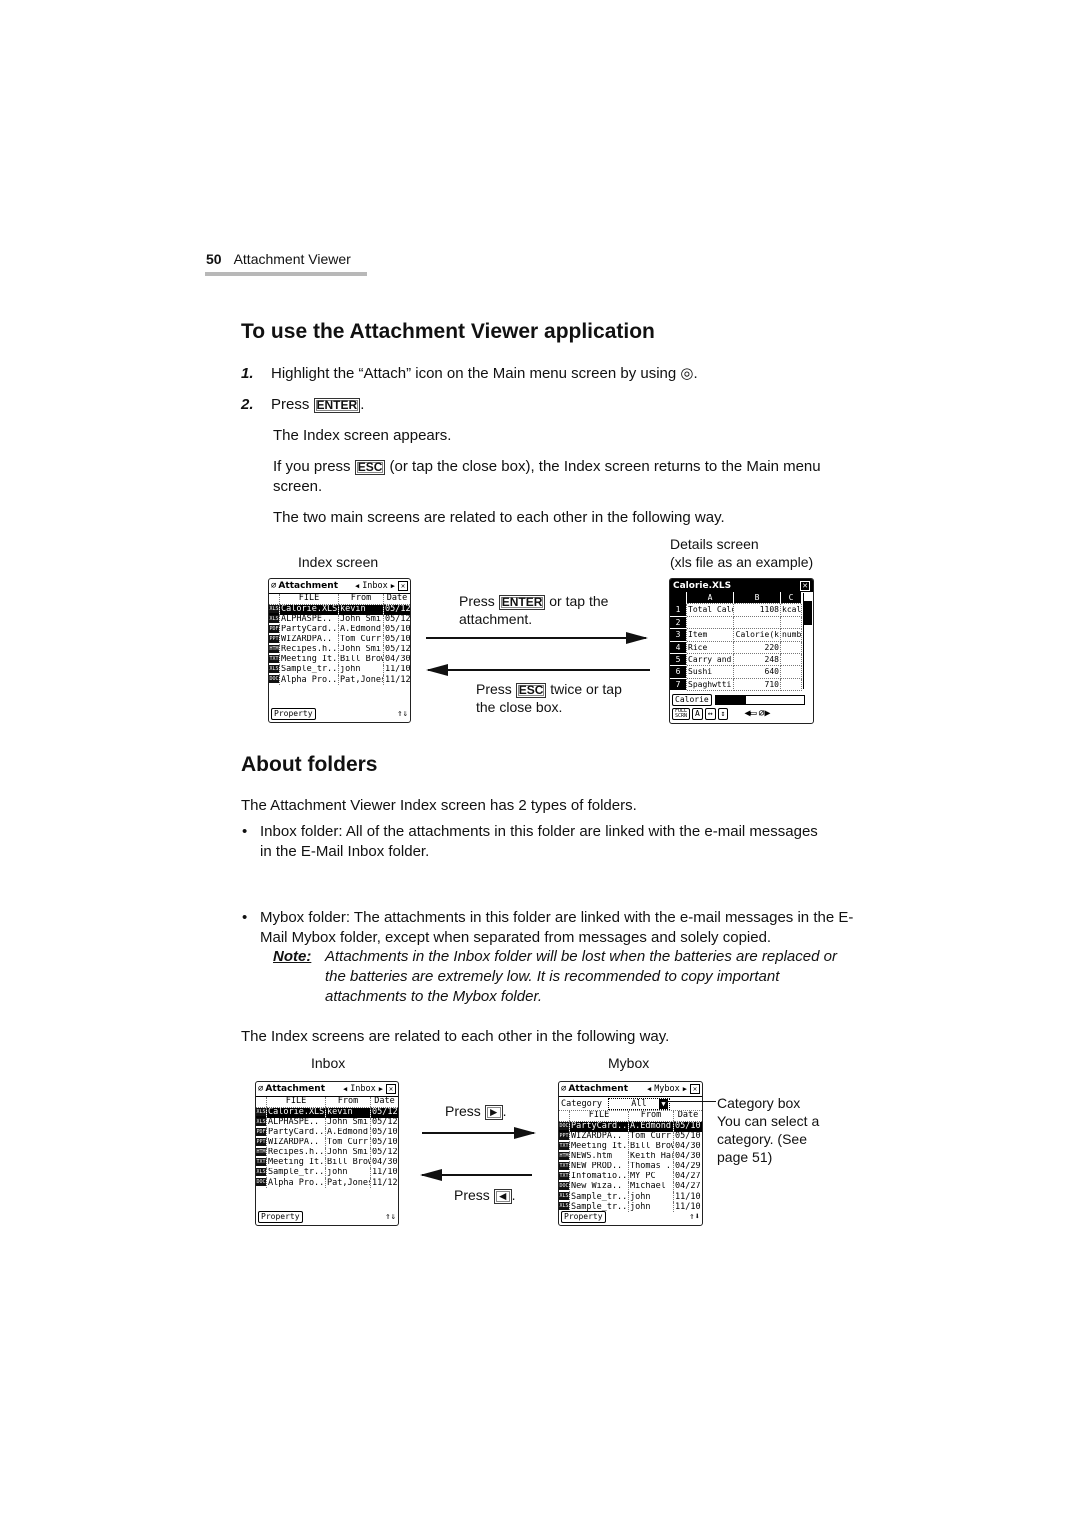 The width and height of the screenshot is (1080, 1528). Describe the element at coordinates (710, 660) in the screenshot. I see `cell-a: Carry and` at that location.